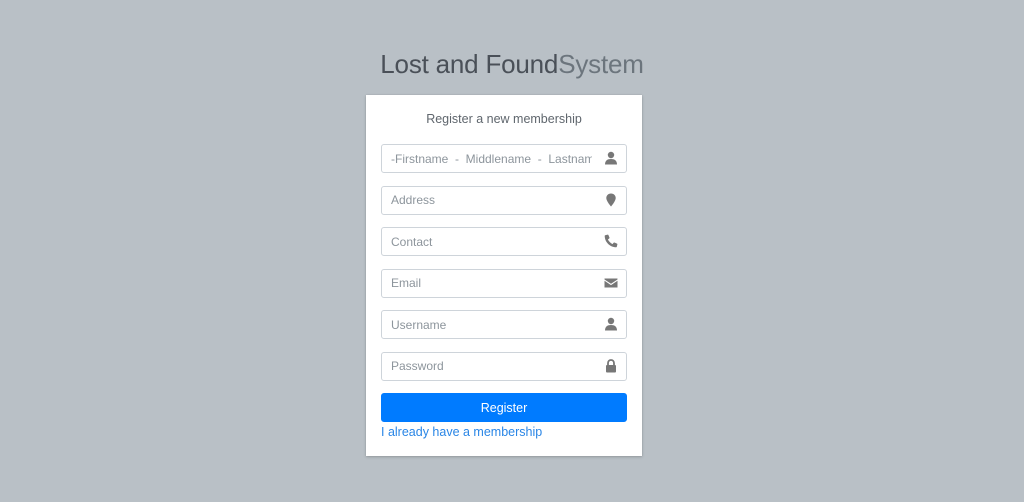 This screenshot has width=1024, height=502. I want to click on username-field, so click(504, 324).